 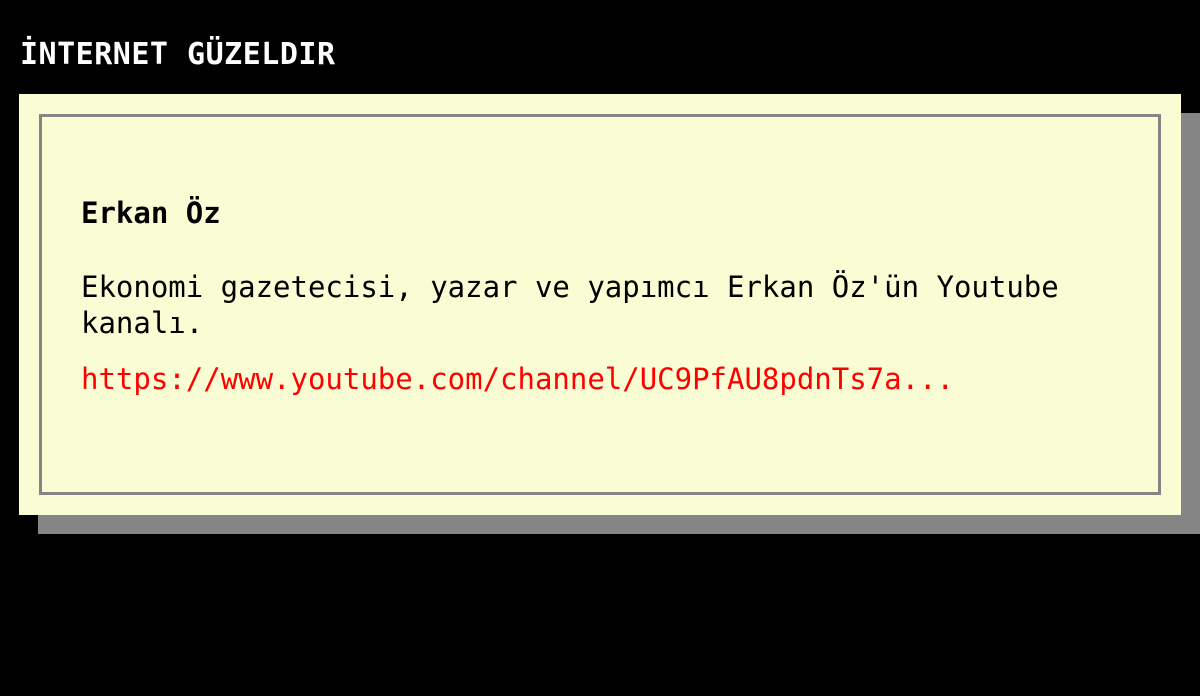 What do you see at coordinates (178, 55) in the screenshot?
I see `site-title: İNTERNET GÜZELDIR` at bounding box center [178, 55].